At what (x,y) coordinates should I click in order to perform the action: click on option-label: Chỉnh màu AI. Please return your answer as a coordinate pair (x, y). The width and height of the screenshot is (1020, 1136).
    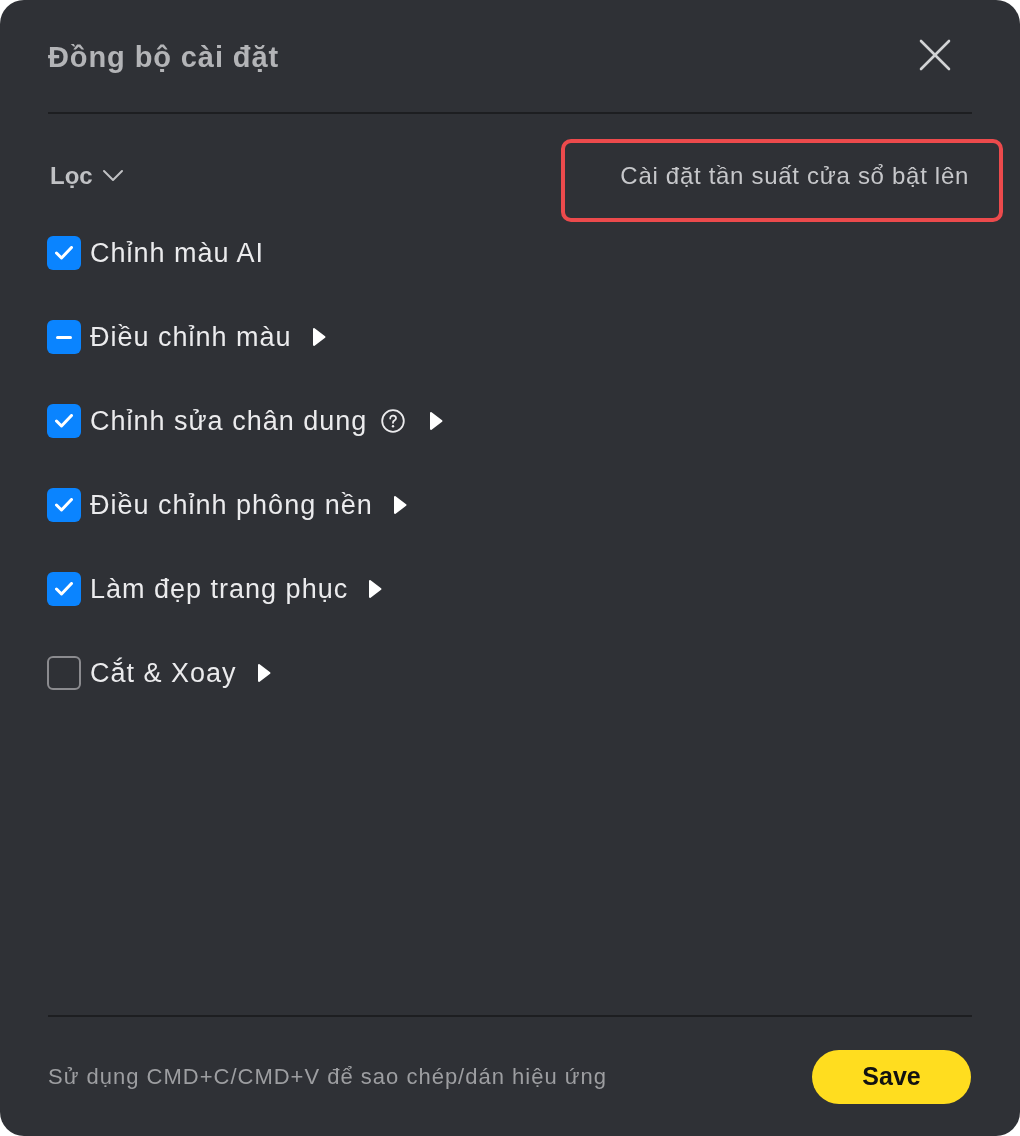
    Looking at the image, I should click on (177, 253).